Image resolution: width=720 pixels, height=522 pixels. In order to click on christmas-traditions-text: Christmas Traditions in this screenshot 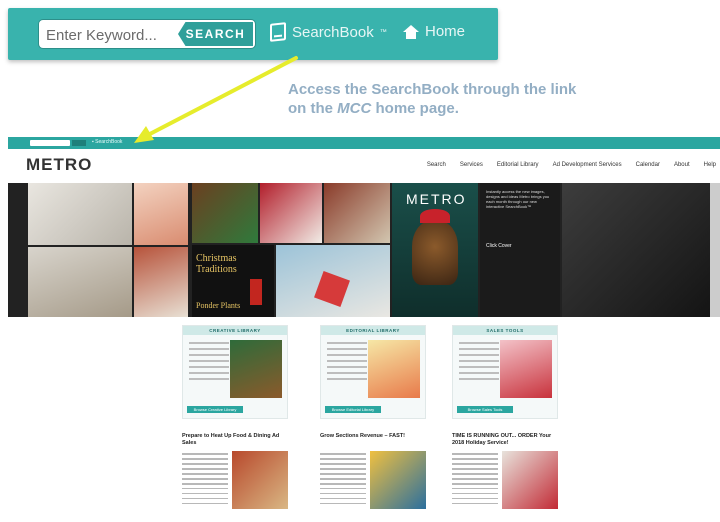, I will do `click(216, 264)`.